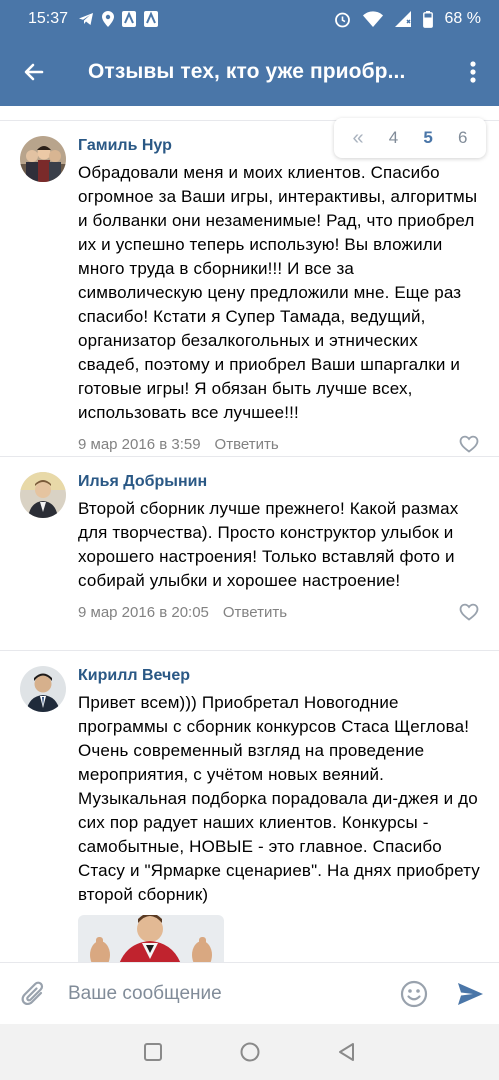  I want to click on attached-photo, so click(151, 938).